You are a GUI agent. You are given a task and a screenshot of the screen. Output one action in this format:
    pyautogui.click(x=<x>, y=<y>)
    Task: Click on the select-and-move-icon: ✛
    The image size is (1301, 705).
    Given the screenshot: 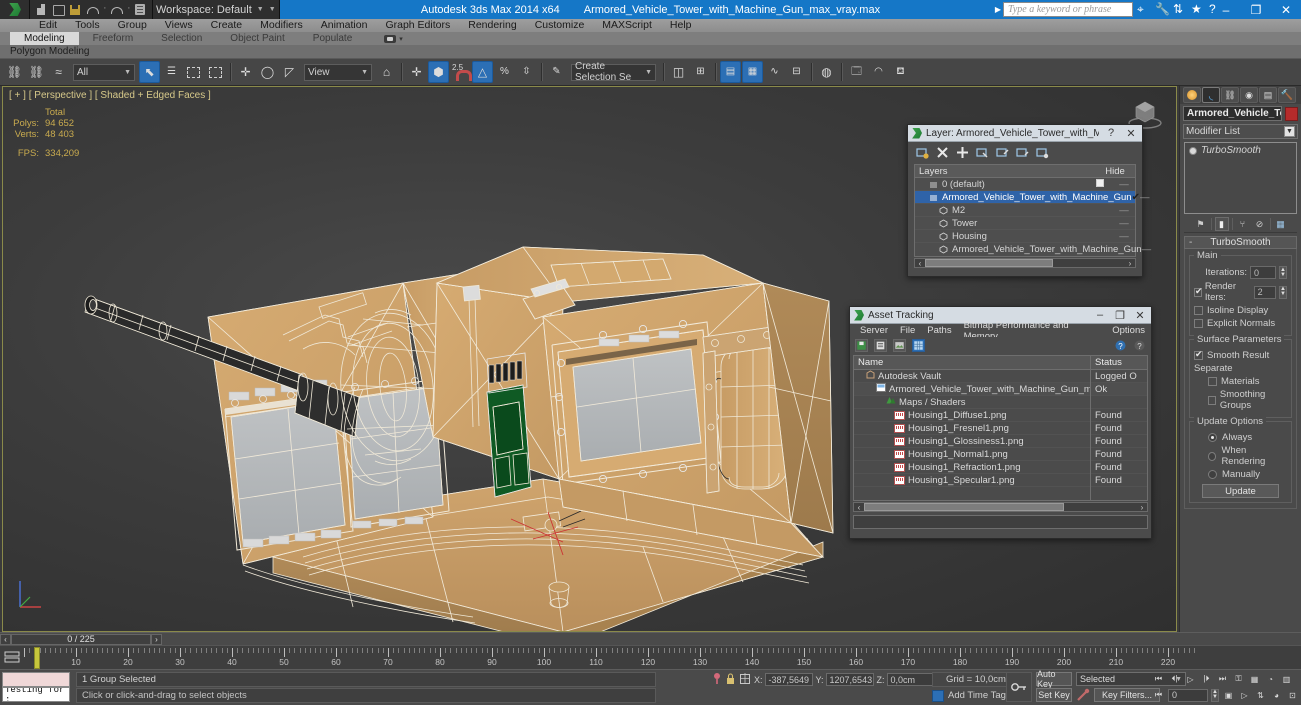 What is the action you would take?
    pyautogui.click(x=245, y=72)
    